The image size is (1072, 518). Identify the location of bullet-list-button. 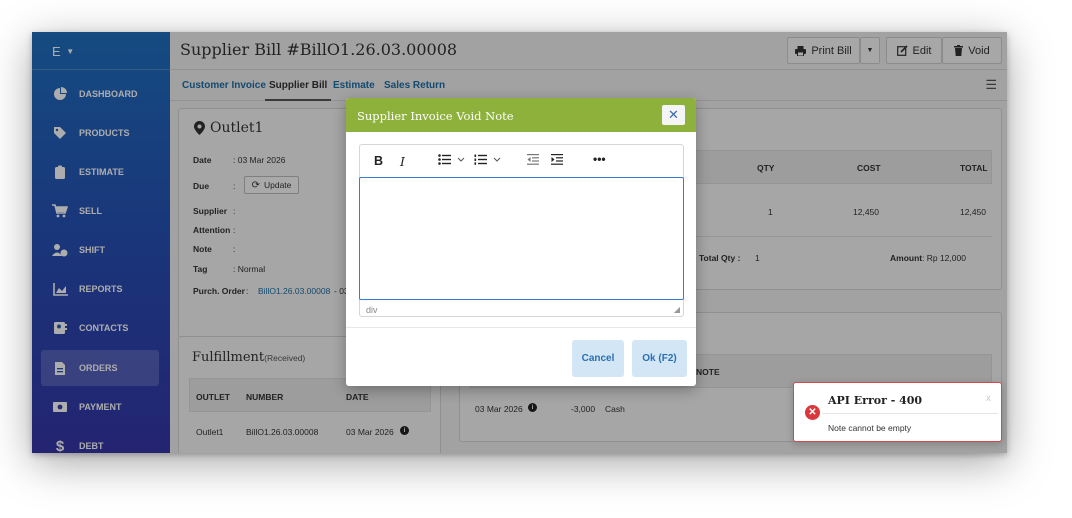
(451, 159).